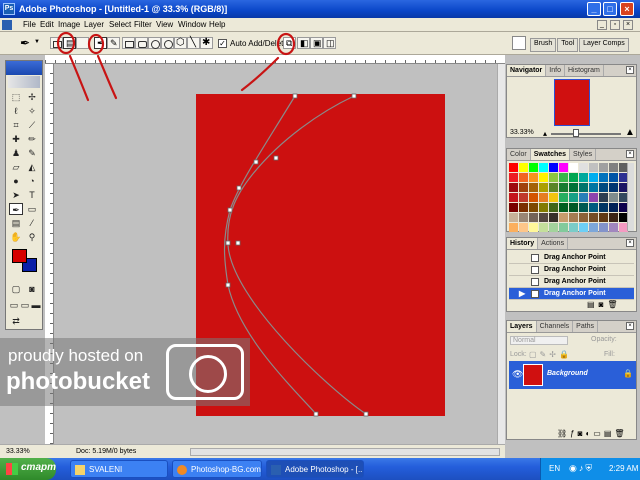 The image size is (640, 480). What do you see at coordinates (573, 433) in the screenshot?
I see `layer-style-icon: ƒ` at bounding box center [573, 433].